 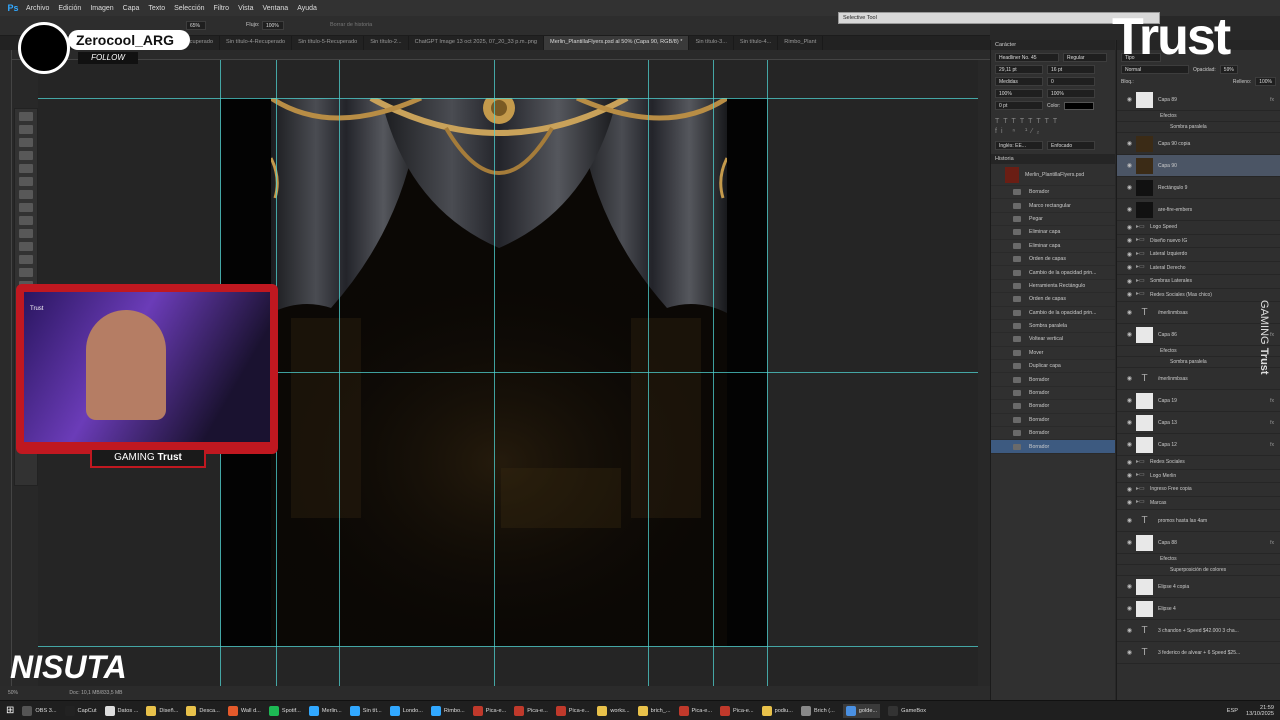 I want to click on crop-tool-icon, so click(x=26, y=168).